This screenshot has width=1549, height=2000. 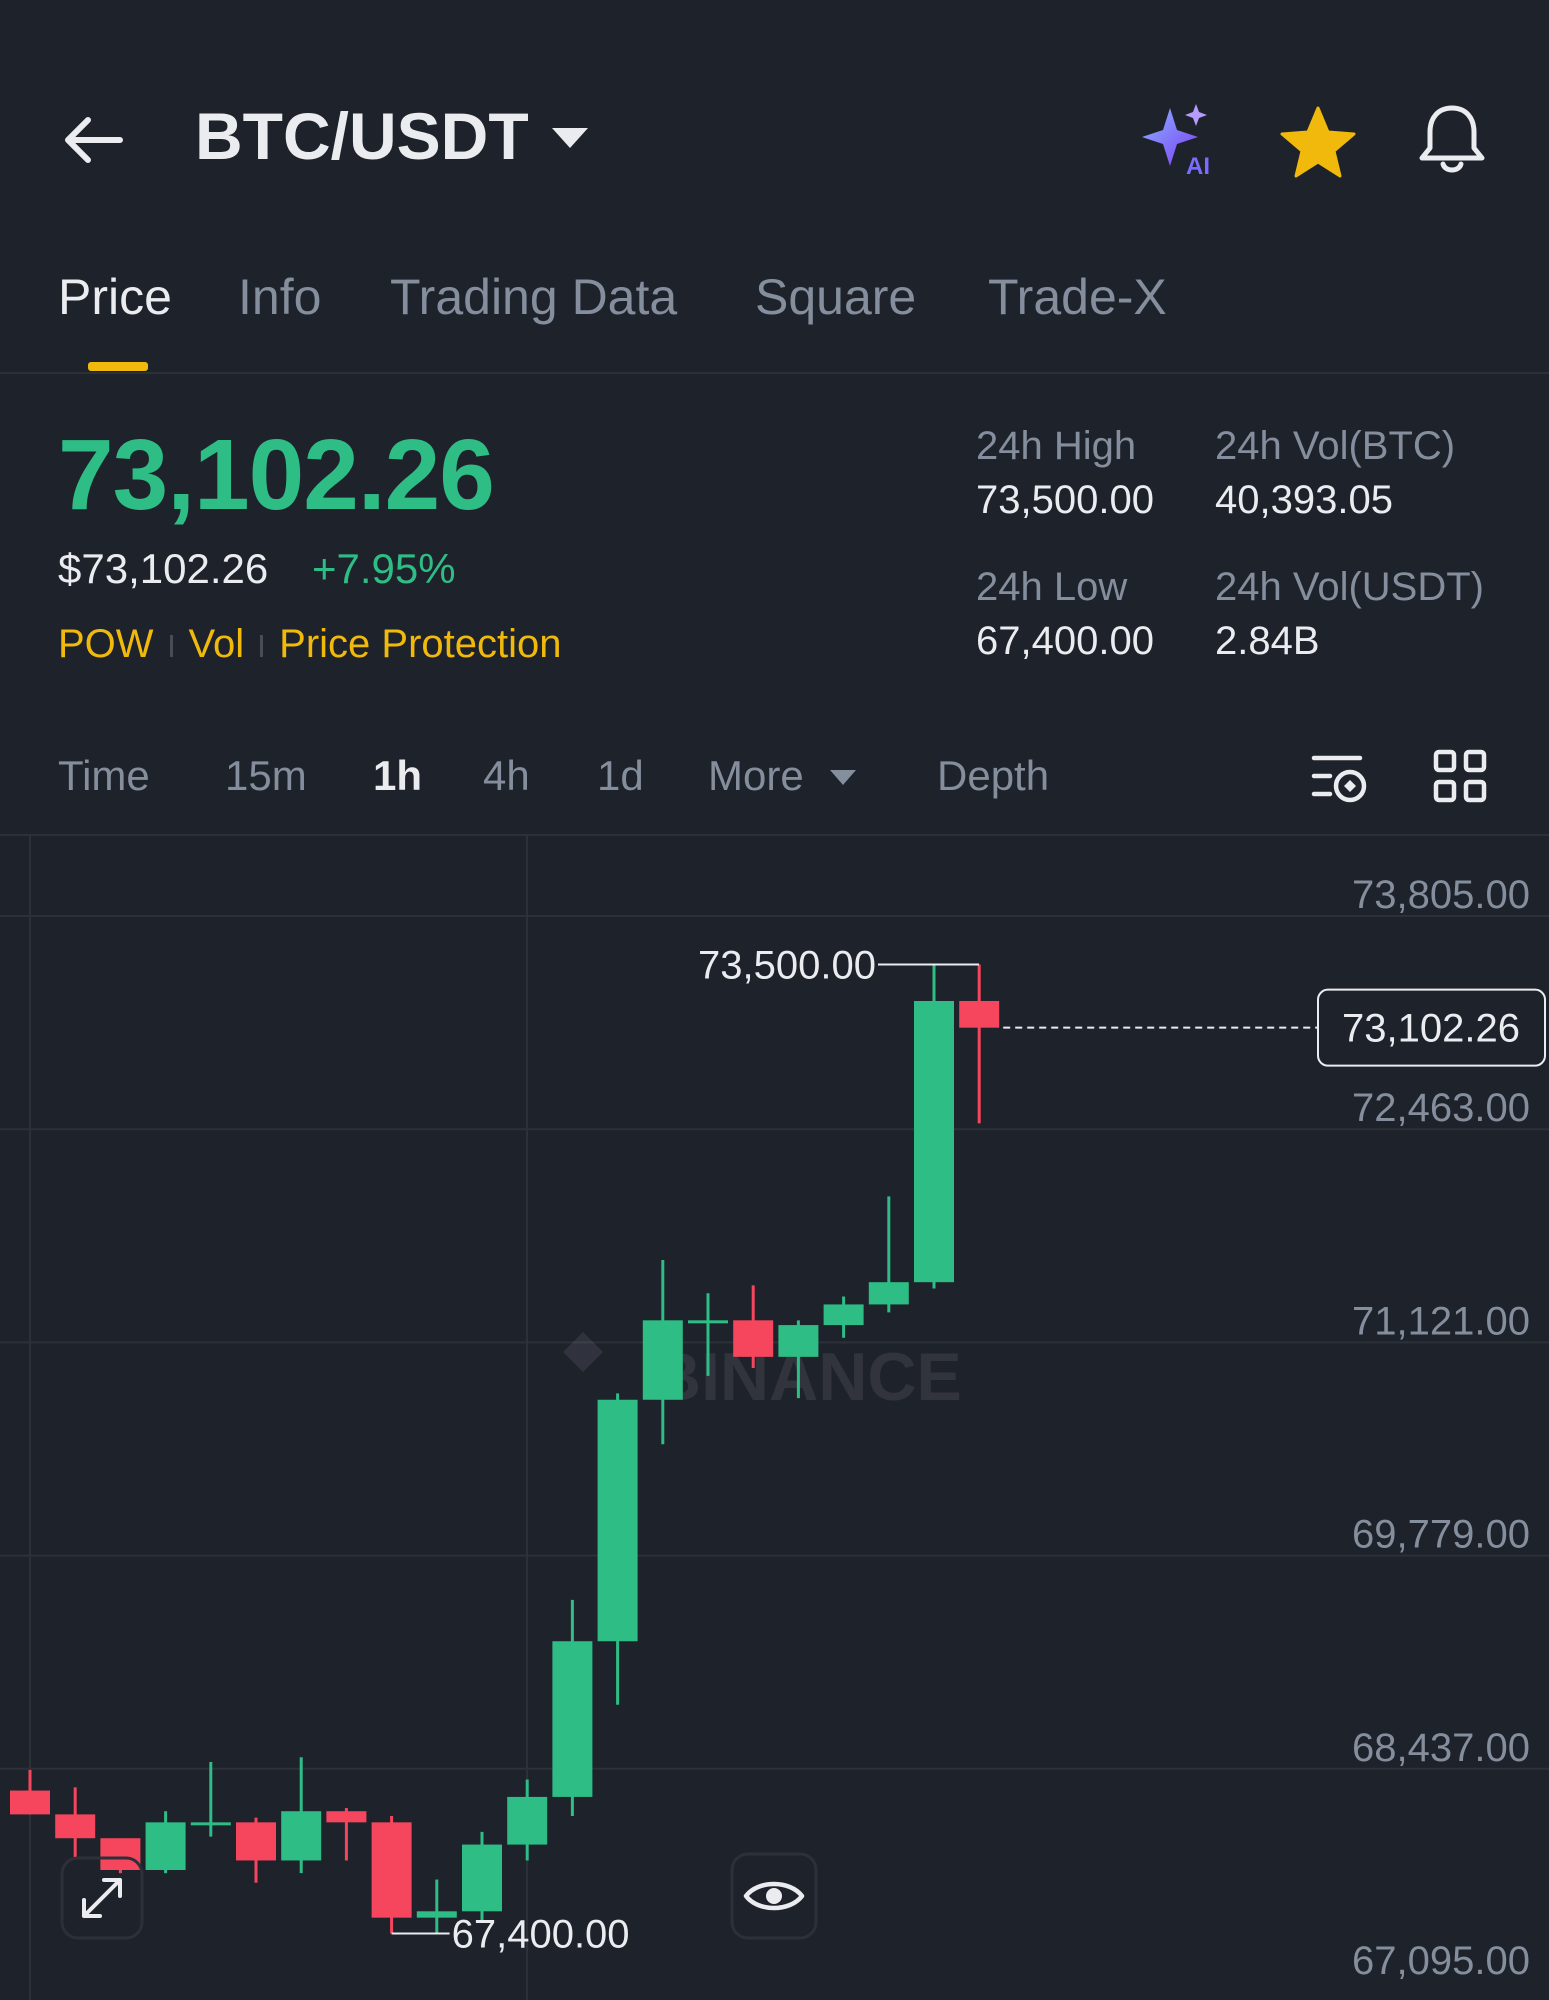 I want to click on tab-info: Info, so click(x=279, y=297).